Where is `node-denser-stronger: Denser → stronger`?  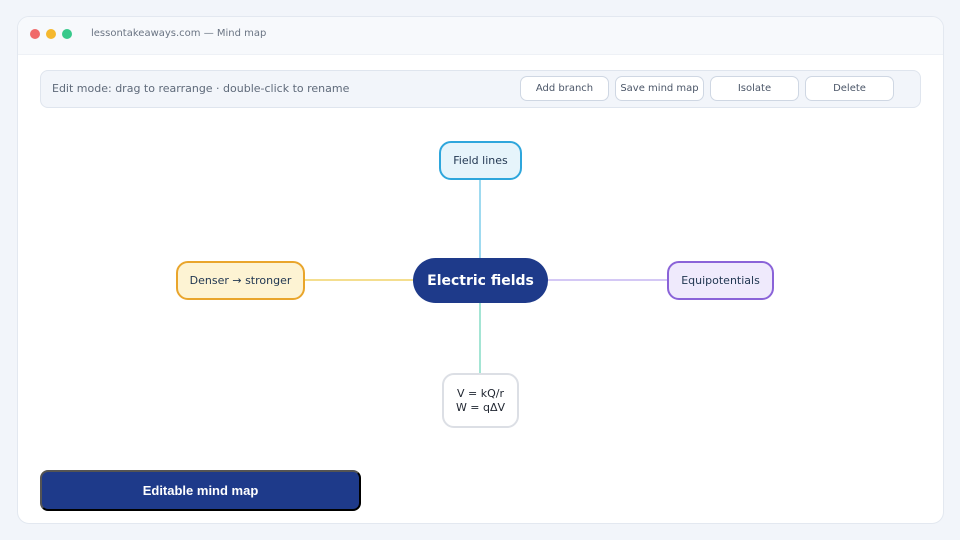
node-denser-stronger: Denser → stronger is located at coordinates (240, 280).